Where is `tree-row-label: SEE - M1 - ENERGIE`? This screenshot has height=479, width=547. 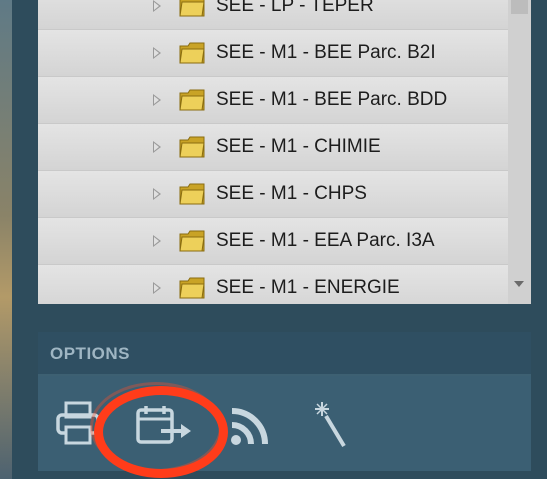
tree-row-label: SEE - M1 - ENERGIE is located at coordinates (308, 287).